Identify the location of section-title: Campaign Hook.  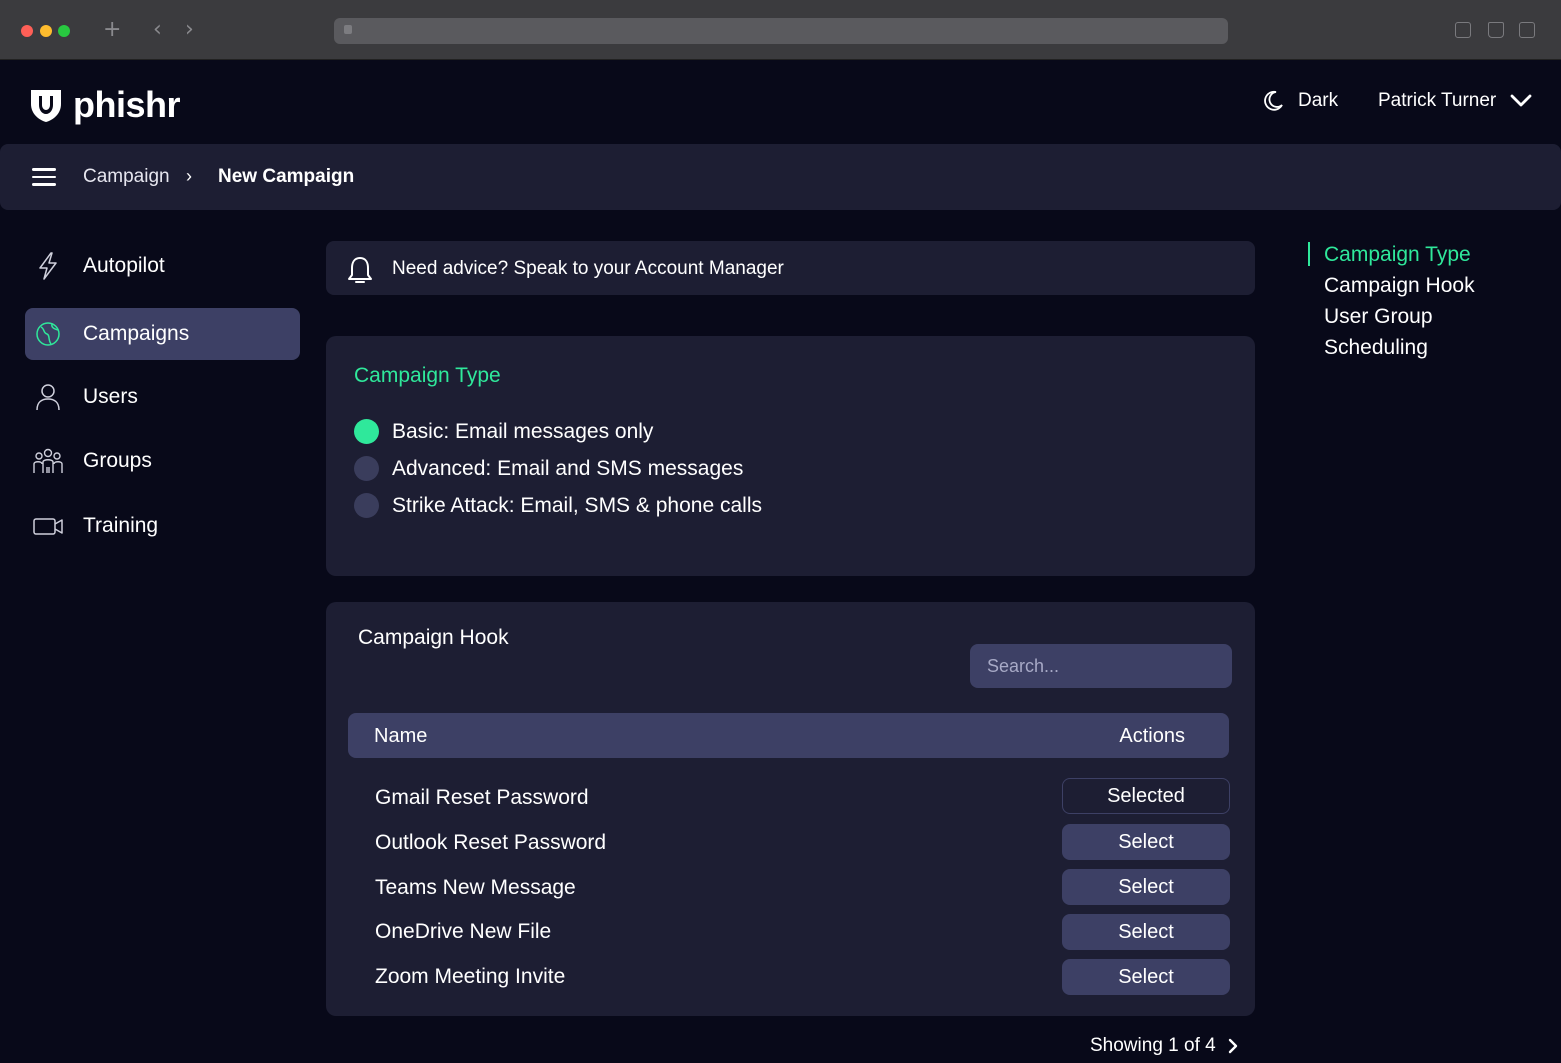
(433, 637).